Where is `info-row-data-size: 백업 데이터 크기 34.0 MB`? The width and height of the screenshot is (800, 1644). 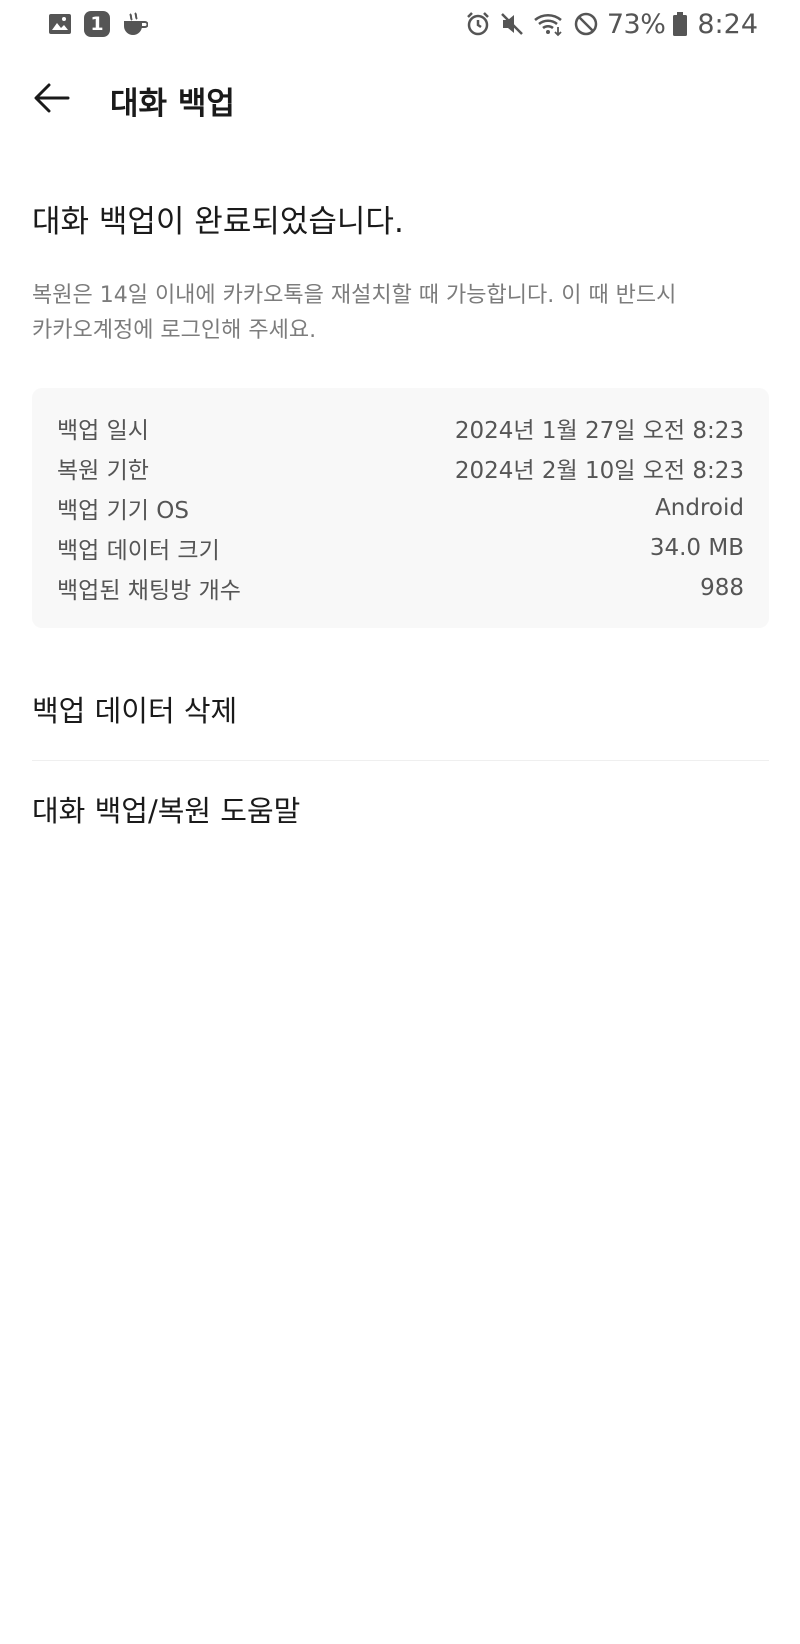 info-row-data-size: 백업 데이터 크기 34.0 MB is located at coordinates (400, 548).